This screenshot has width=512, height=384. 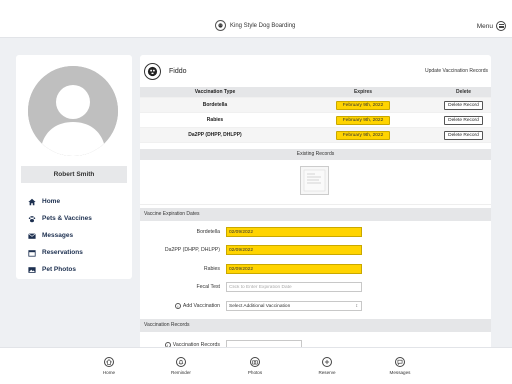 I want to click on column-header-delete: Delete, so click(x=463, y=92).